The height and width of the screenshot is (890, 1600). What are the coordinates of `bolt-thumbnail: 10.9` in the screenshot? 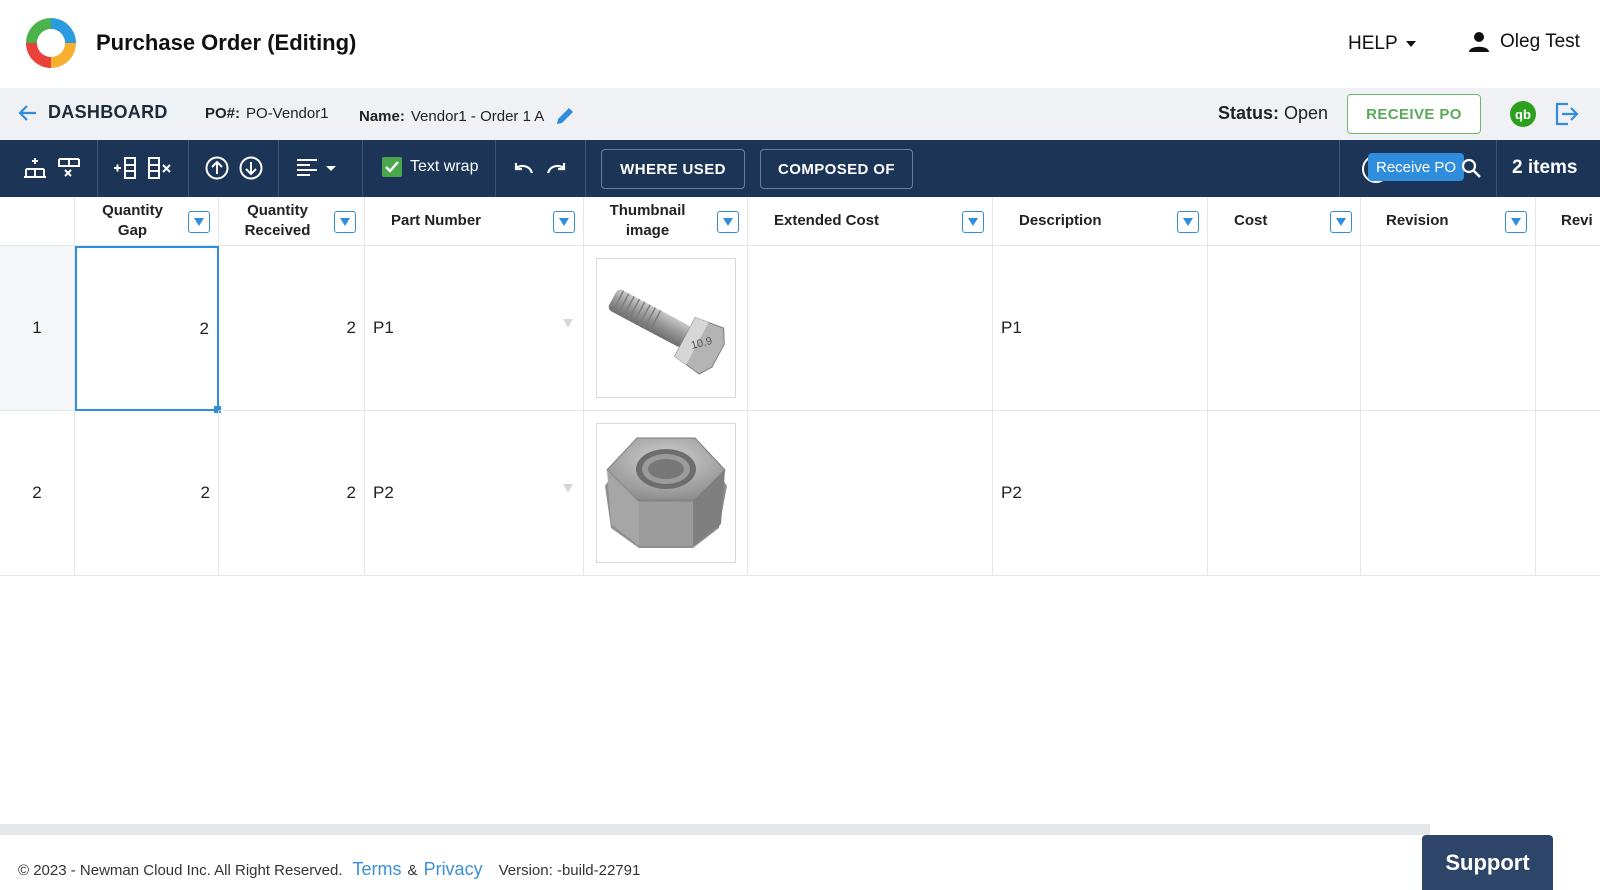 It's located at (666, 328).